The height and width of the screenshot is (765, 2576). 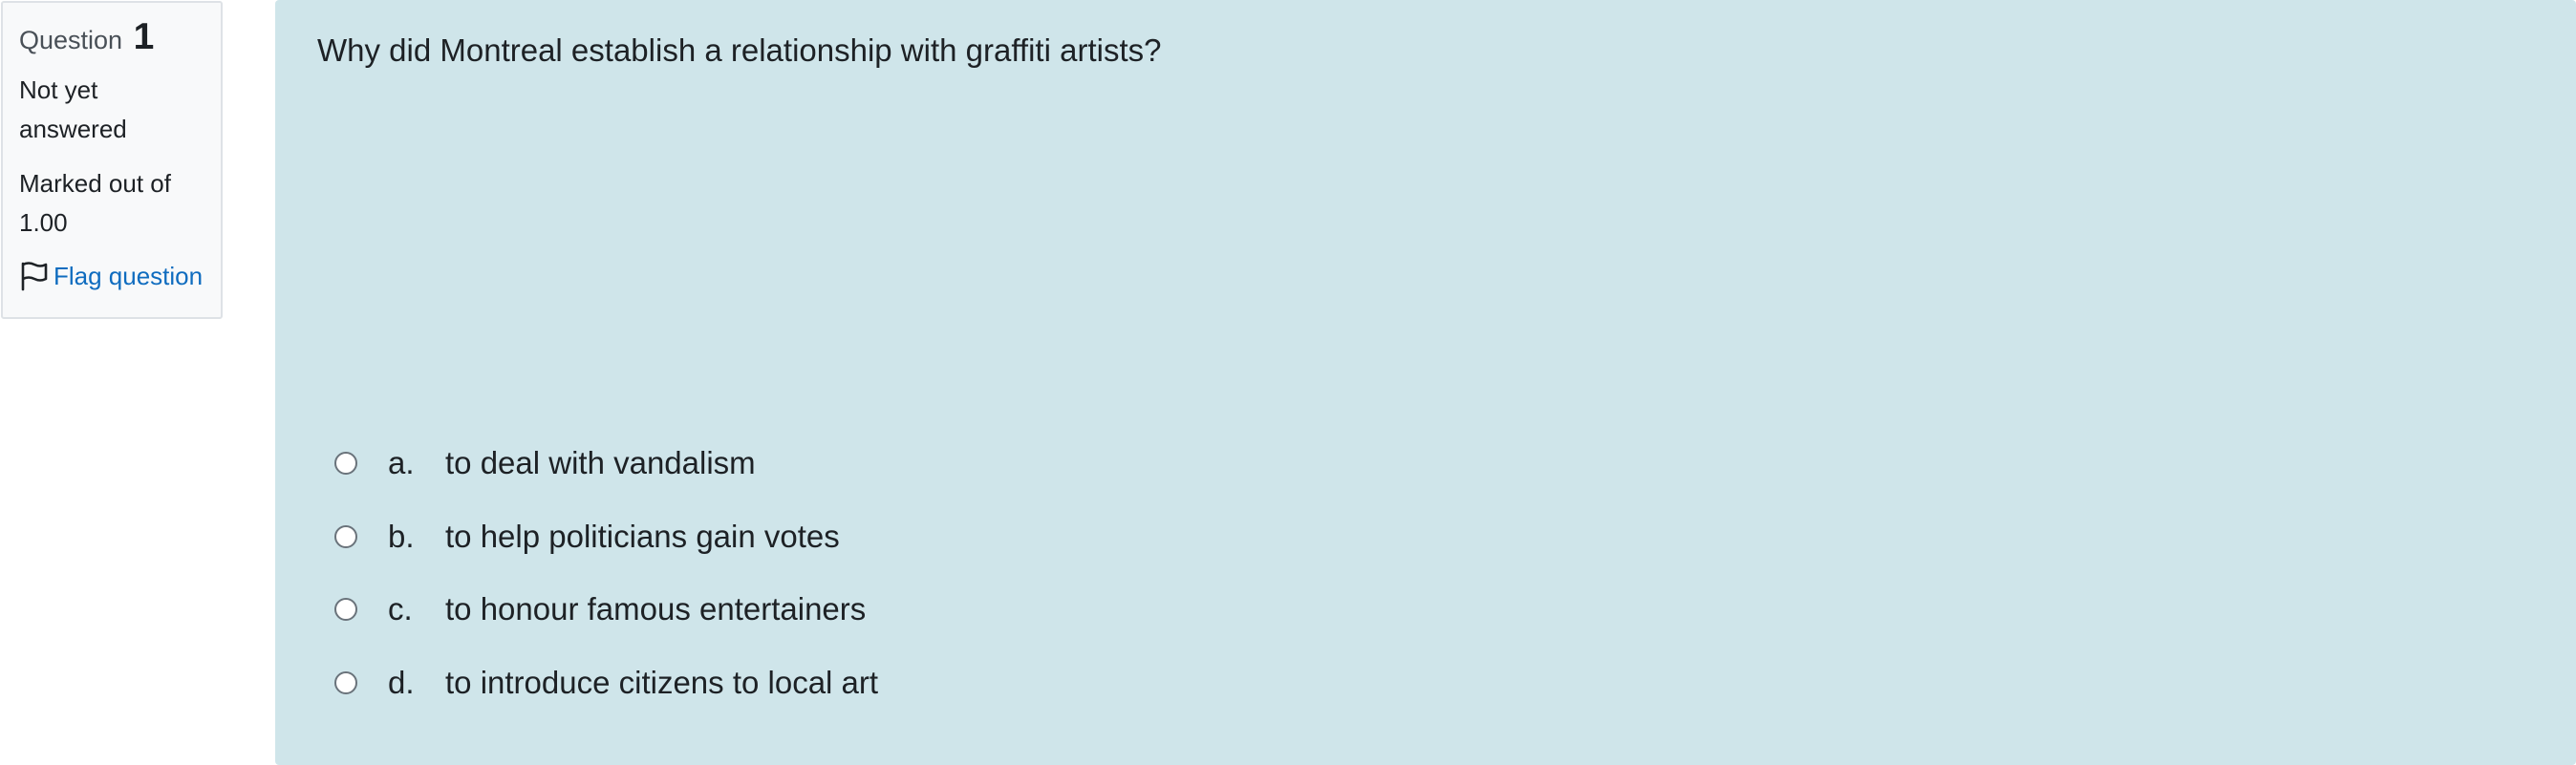 I want to click on answer-letter: a., so click(x=401, y=463).